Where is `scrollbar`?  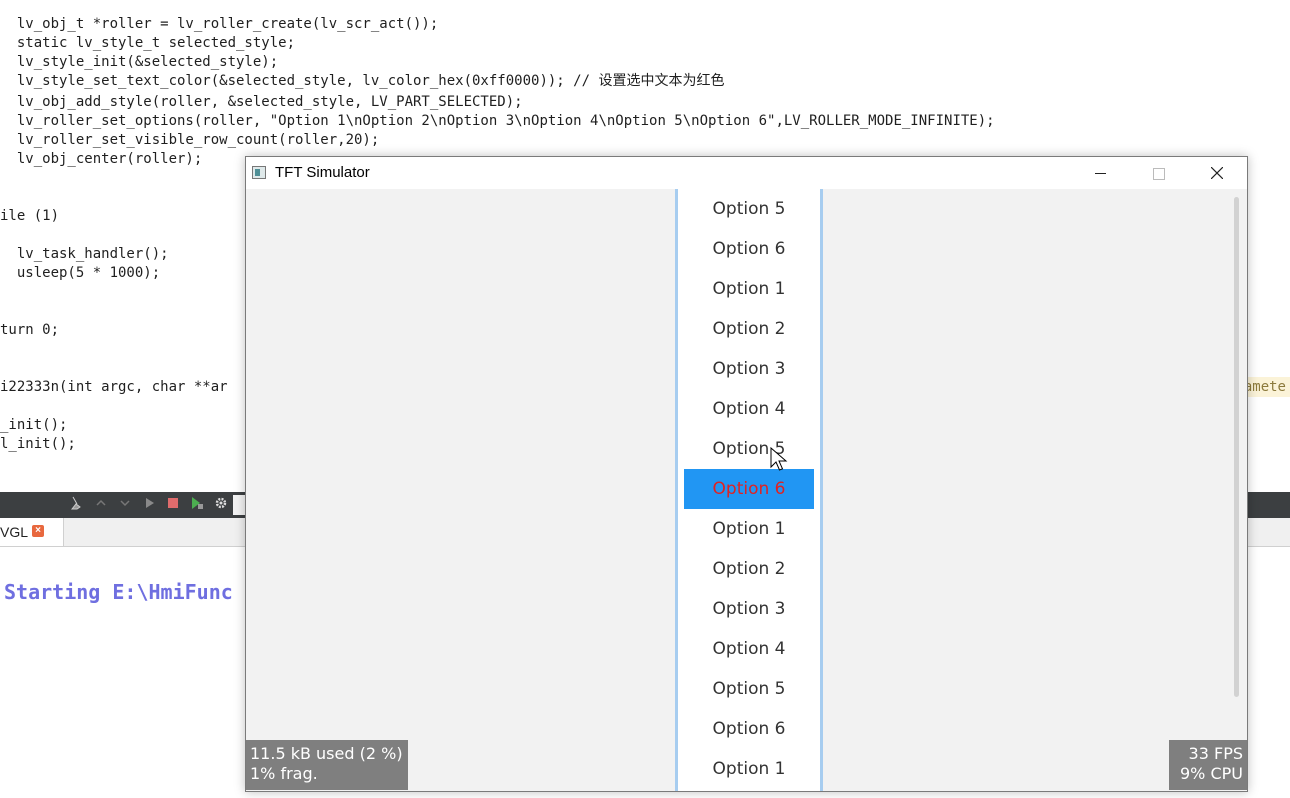 scrollbar is located at coordinates (1236, 447).